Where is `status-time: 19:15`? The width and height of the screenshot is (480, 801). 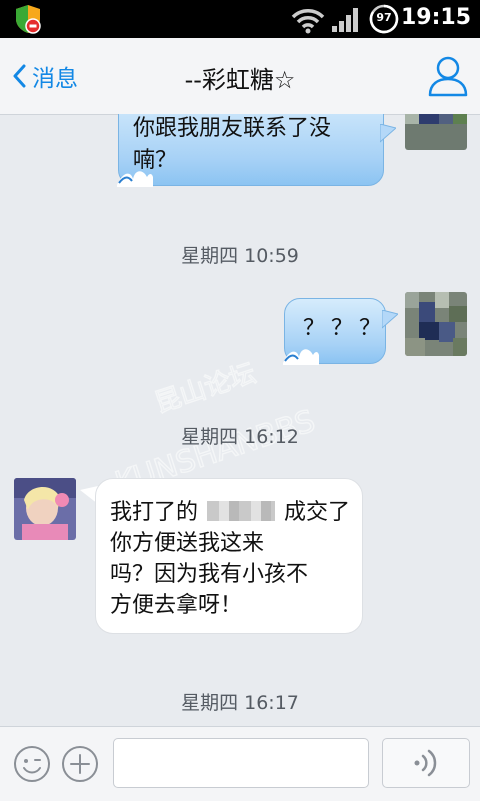
status-time: 19:15 is located at coordinates (435, 17).